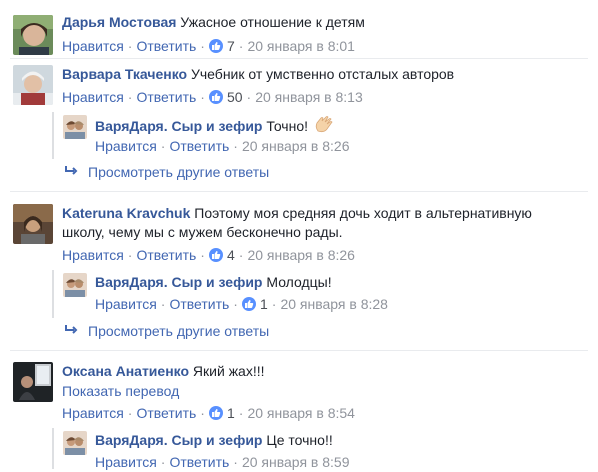 The width and height of the screenshot is (598, 472). What do you see at coordinates (301, 413) in the screenshot?
I see `timestamp: 20 января в 8:54` at bounding box center [301, 413].